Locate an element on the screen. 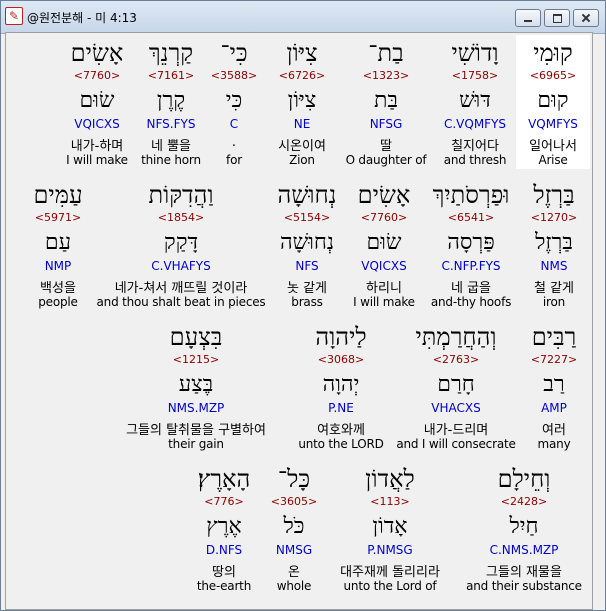 Image resolution: width=606 pixels, height=611 pixels. strongs-number: <2763> is located at coordinates (456, 359).